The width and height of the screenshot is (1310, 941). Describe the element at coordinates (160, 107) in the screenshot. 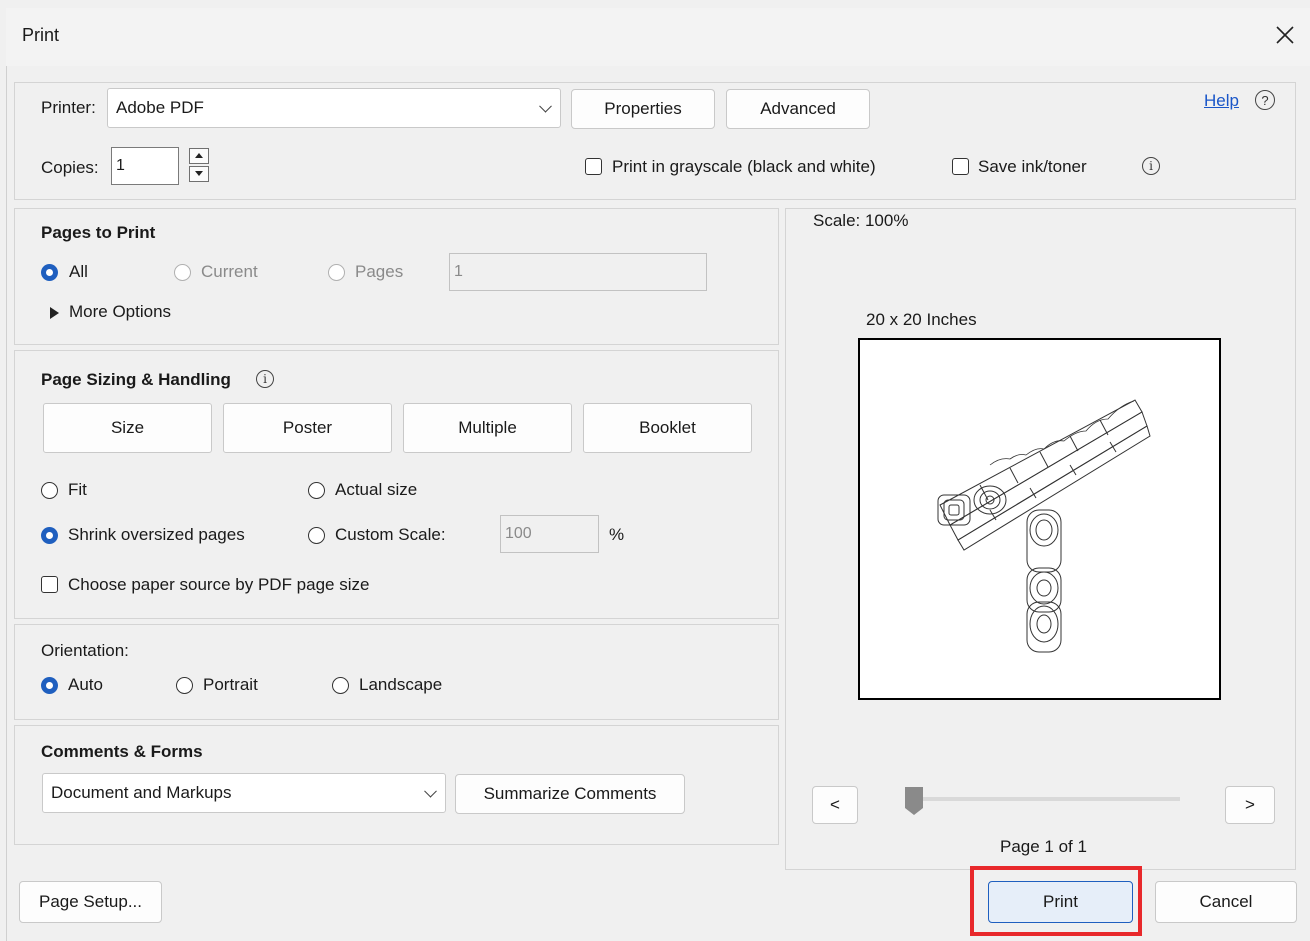

I see `printer-select-value: Adobe PDF` at that location.